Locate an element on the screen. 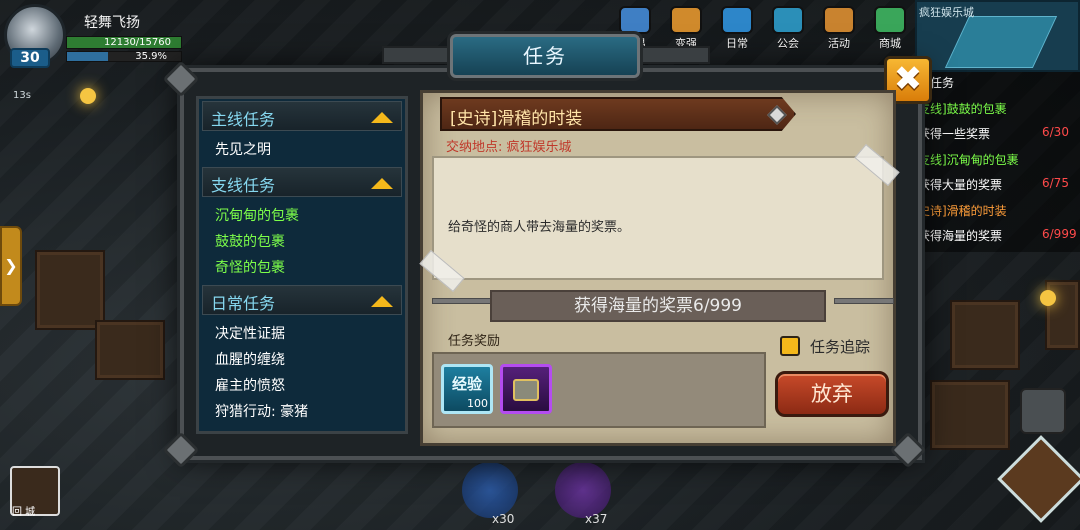 Image resolution: width=1080 pixels, height=530 pixels. dialog-title: 任务 is located at coordinates (545, 56).